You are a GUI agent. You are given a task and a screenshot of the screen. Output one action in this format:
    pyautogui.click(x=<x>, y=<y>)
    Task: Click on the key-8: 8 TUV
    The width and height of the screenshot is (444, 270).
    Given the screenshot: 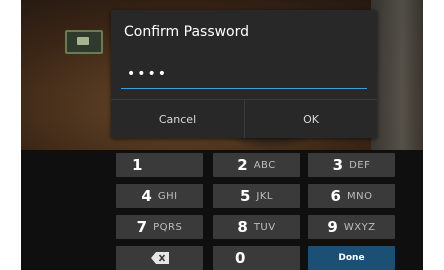 What is the action you would take?
    pyautogui.click(x=256, y=227)
    